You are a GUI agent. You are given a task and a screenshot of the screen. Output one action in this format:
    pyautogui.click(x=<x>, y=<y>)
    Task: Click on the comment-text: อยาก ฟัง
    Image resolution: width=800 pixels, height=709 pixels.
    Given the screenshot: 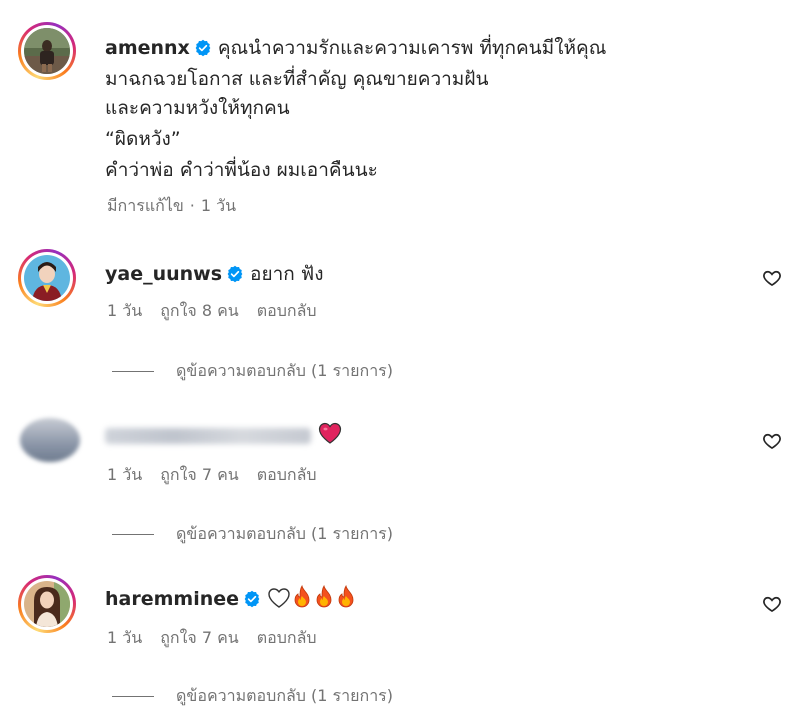 What is the action you would take?
    pyautogui.click(x=287, y=274)
    